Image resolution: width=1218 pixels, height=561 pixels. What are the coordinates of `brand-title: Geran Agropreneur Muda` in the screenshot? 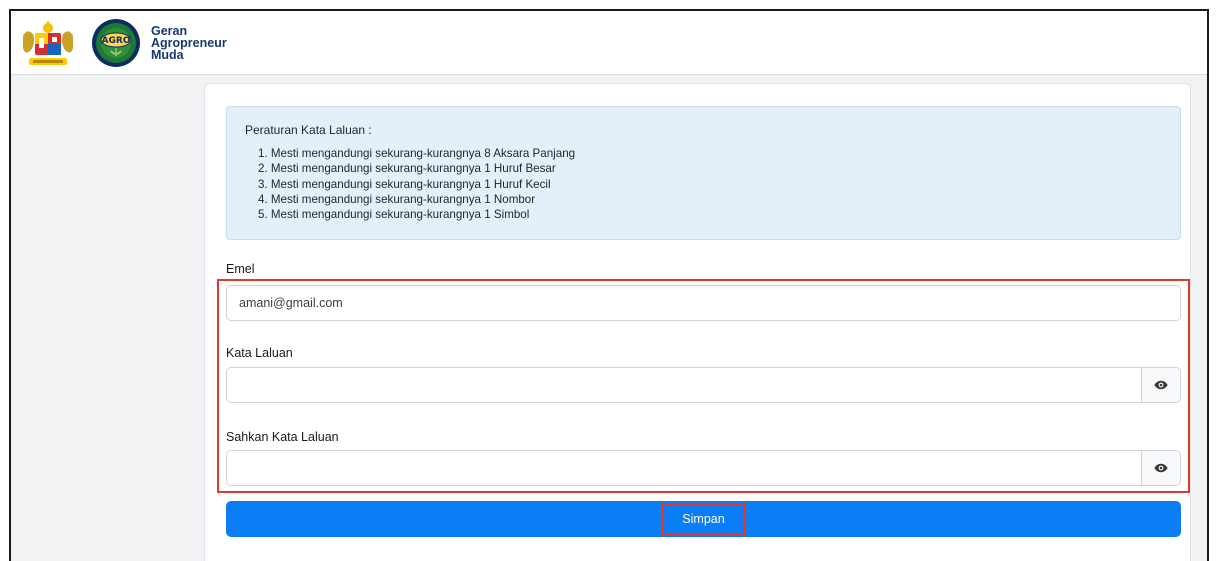 It's located at (189, 42).